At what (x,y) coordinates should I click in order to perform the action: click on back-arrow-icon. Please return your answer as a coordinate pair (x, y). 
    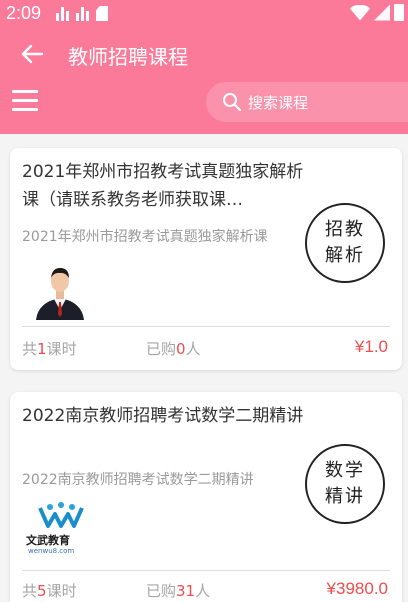
    Looking at the image, I should click on (32, 54).